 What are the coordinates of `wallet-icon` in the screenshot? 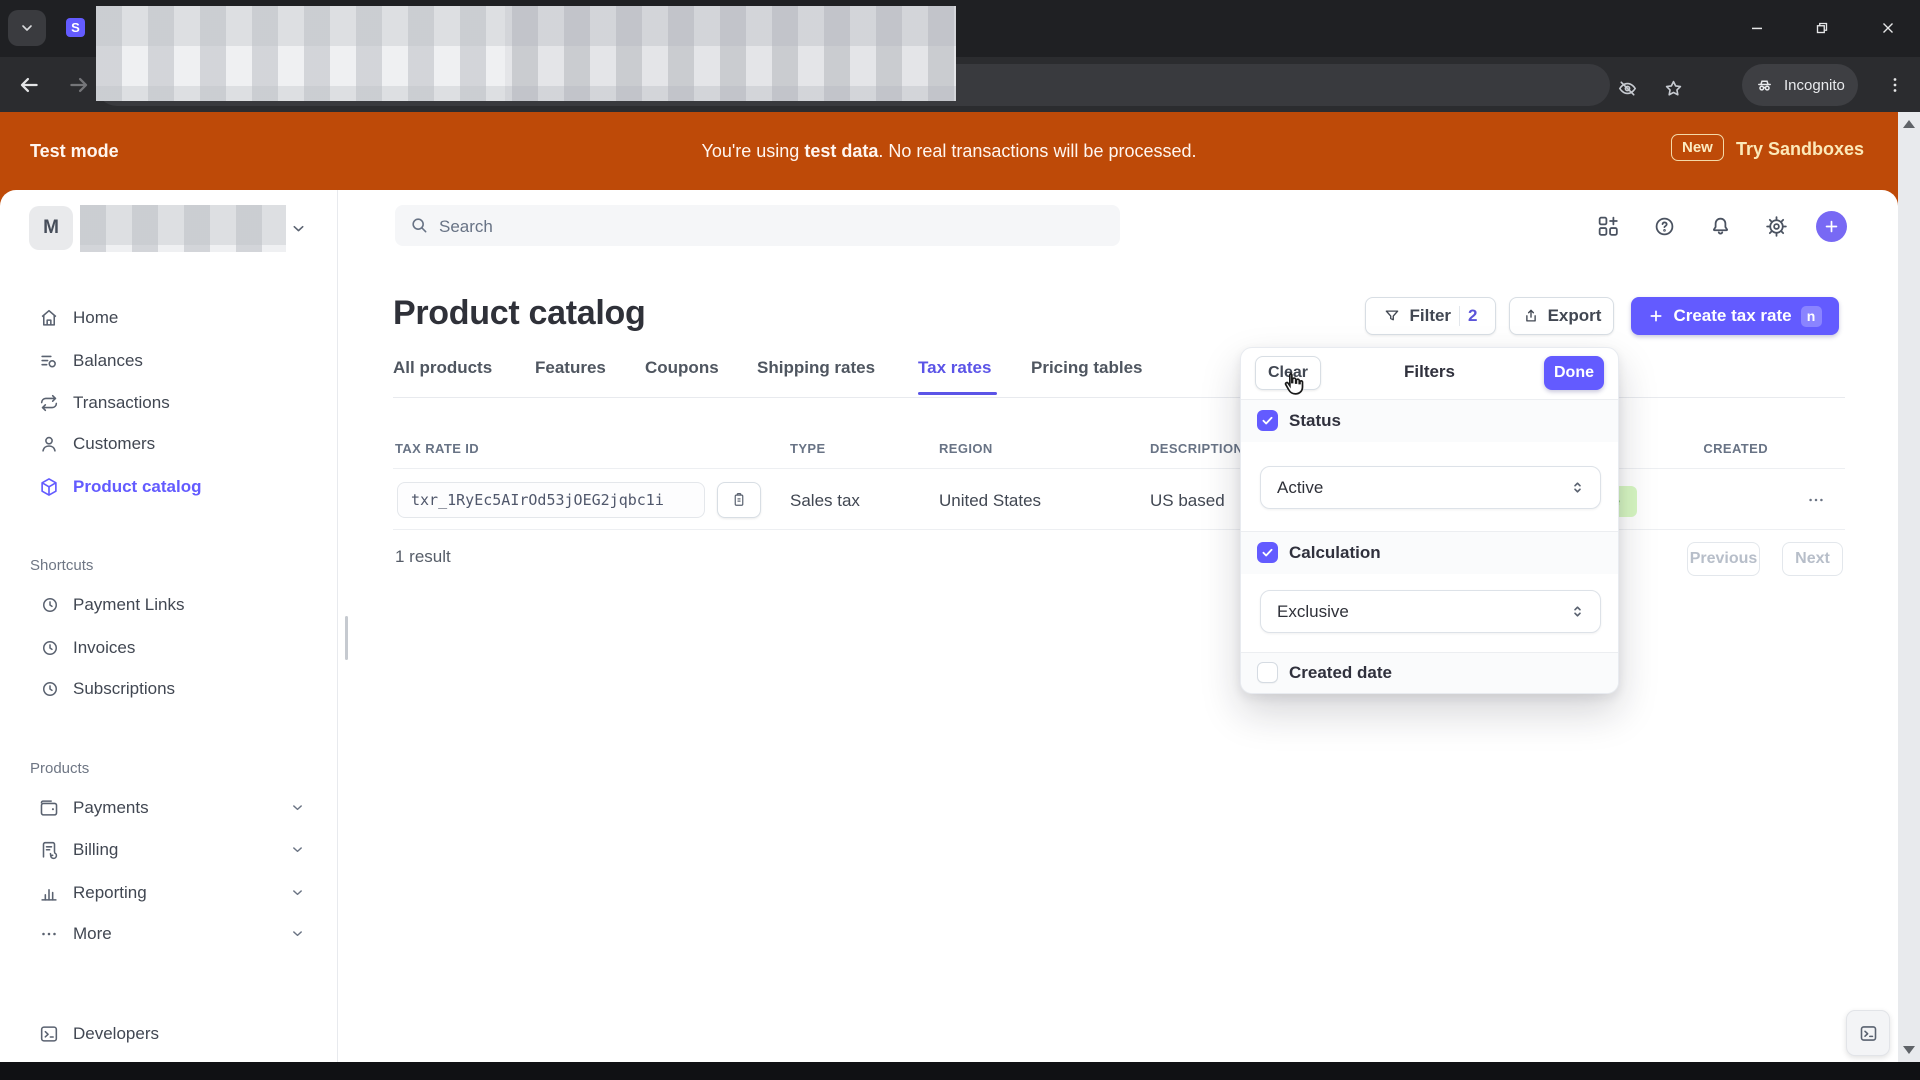 It's located at (49, 808).